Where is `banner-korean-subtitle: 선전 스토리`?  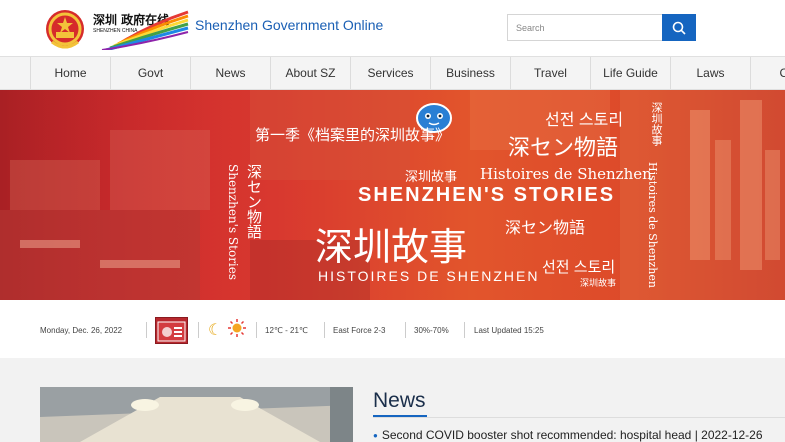 banner-korean-subtitle: 선전 스토리 is located at coordinates (579, 267).